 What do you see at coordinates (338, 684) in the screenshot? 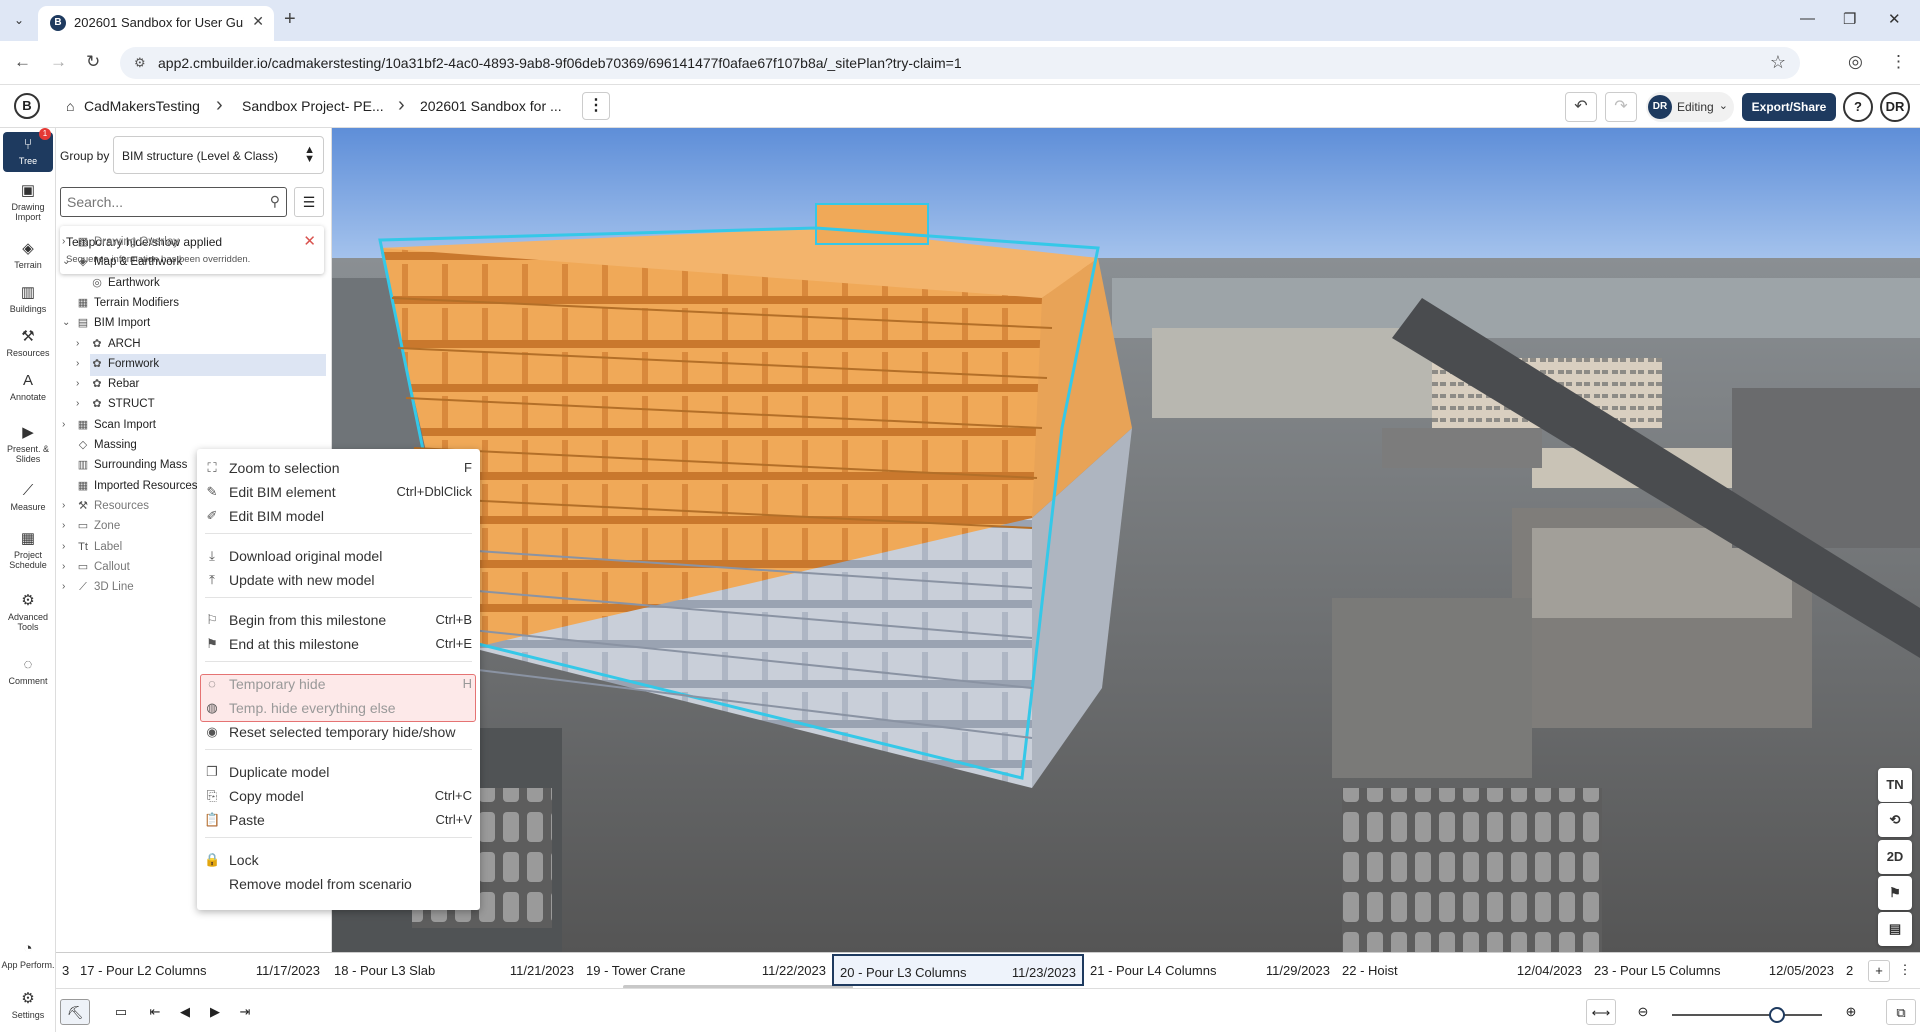
I see `menu-item-temporary-hide: ◌ Temporary hide H` at bounding box center [338, 684].